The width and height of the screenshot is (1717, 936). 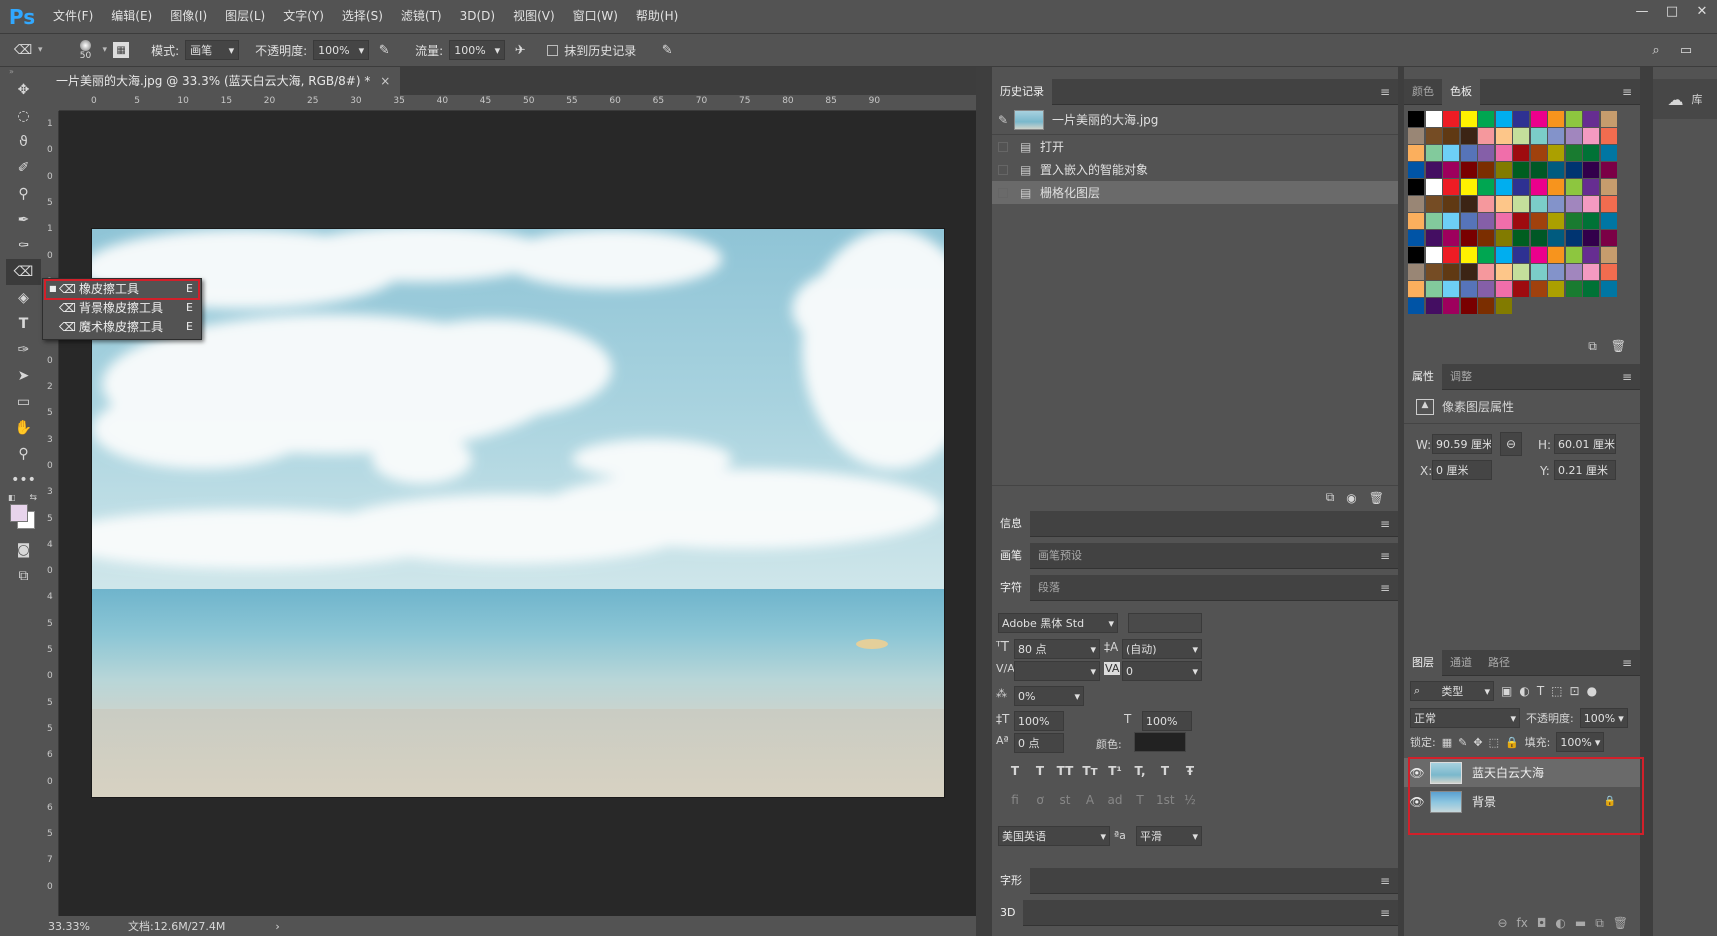 I want to click on tab-history: 历史记录, so click(x=1022, y=91).